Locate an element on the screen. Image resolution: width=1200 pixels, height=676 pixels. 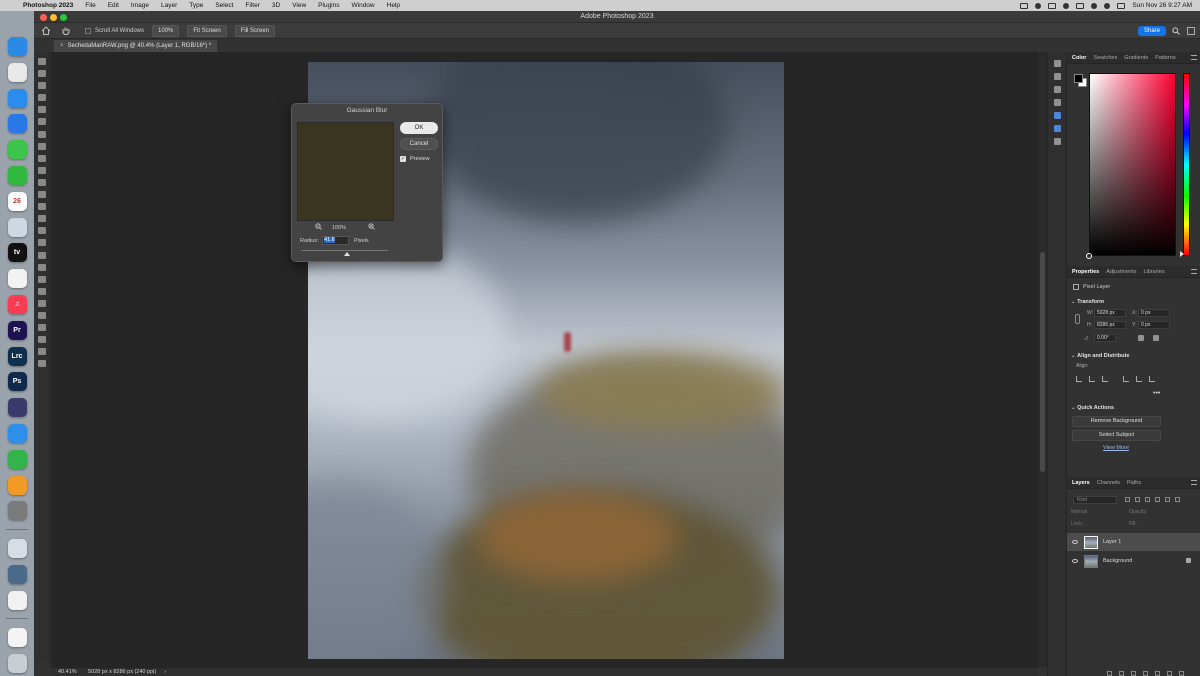
properties-icon is located at coordinates (1057, 115).